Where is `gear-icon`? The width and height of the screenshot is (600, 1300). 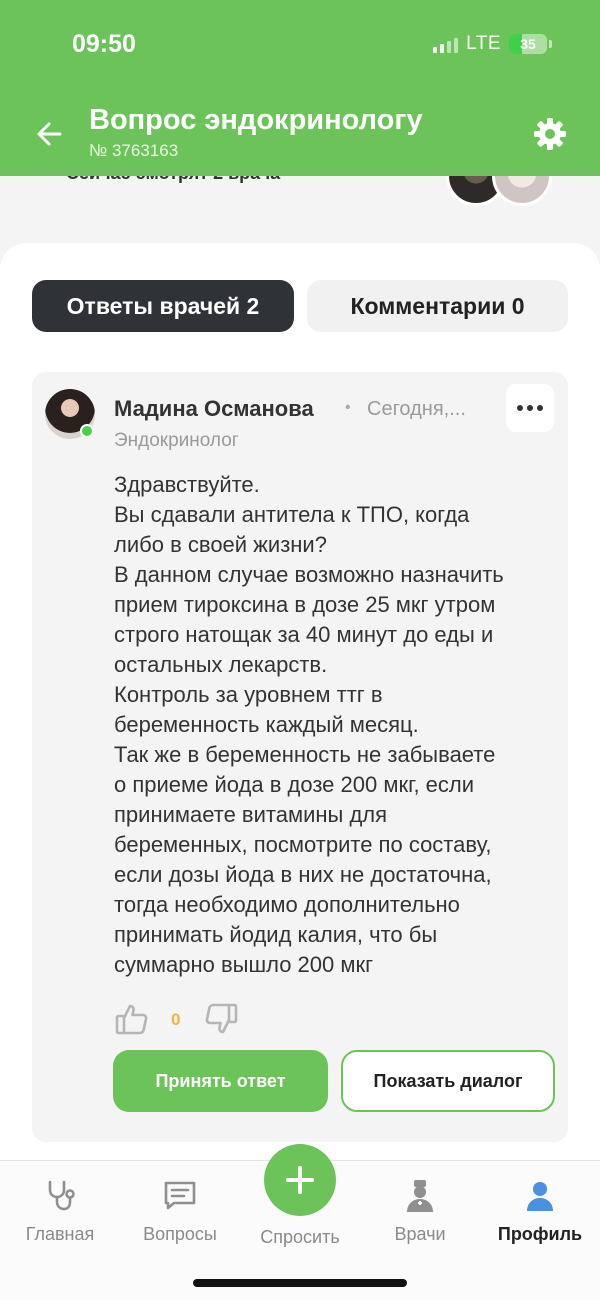
gear-icon is located at coordinates (550, 134).